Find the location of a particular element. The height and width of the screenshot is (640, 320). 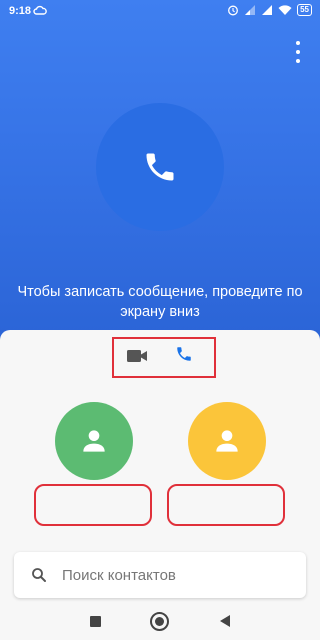

alarm-icon is located at coordinates (233, 10).